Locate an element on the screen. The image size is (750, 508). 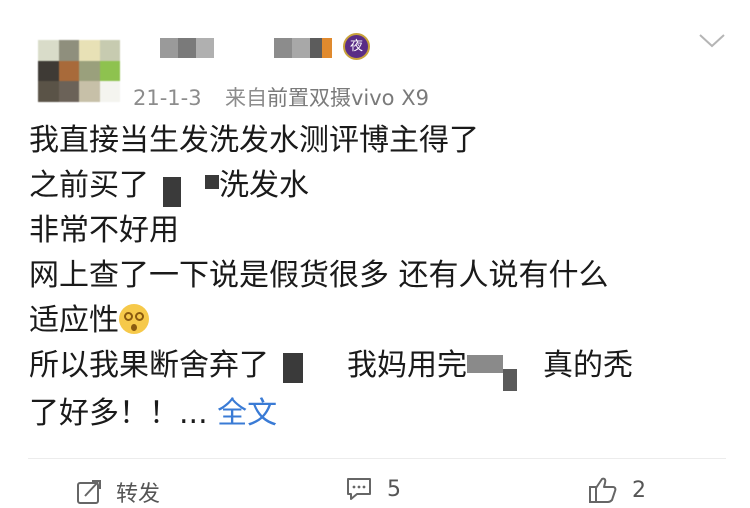
post-line: 适应性 is located at coordinates (379, 320).